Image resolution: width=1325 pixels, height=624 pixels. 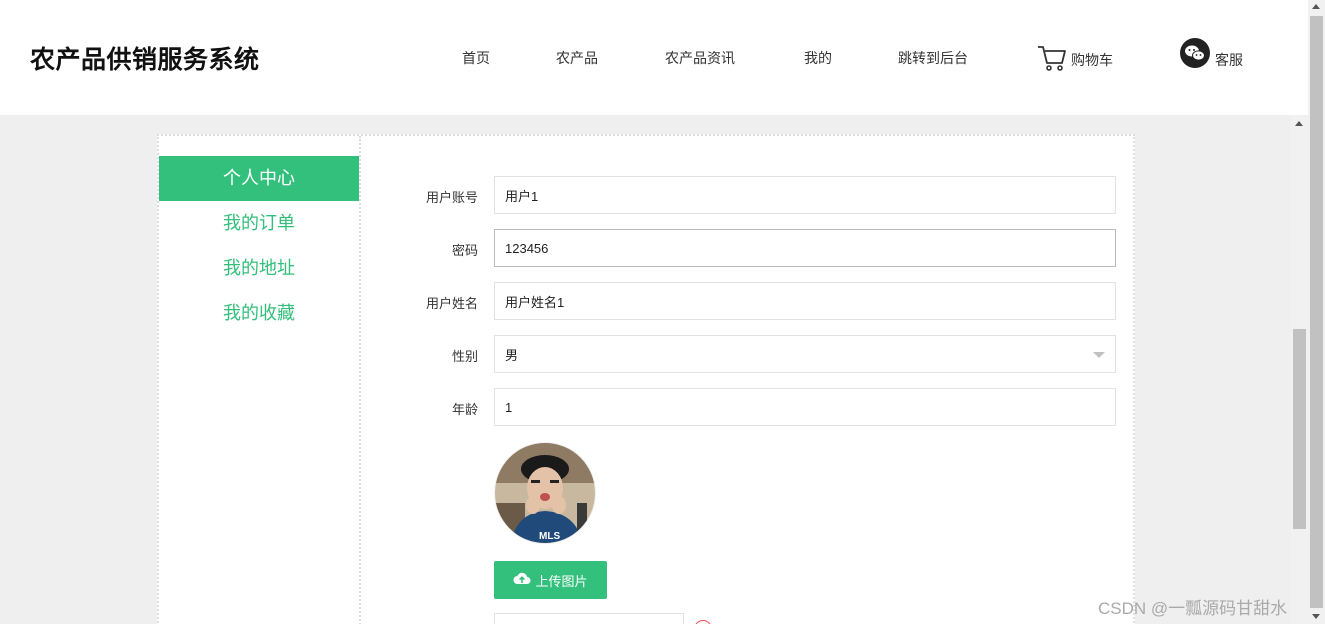 What do you see at coordinates (805, 301) in the screenshot?
I see `realname-input: 用户姓名1` at bounding box center [805, 301].